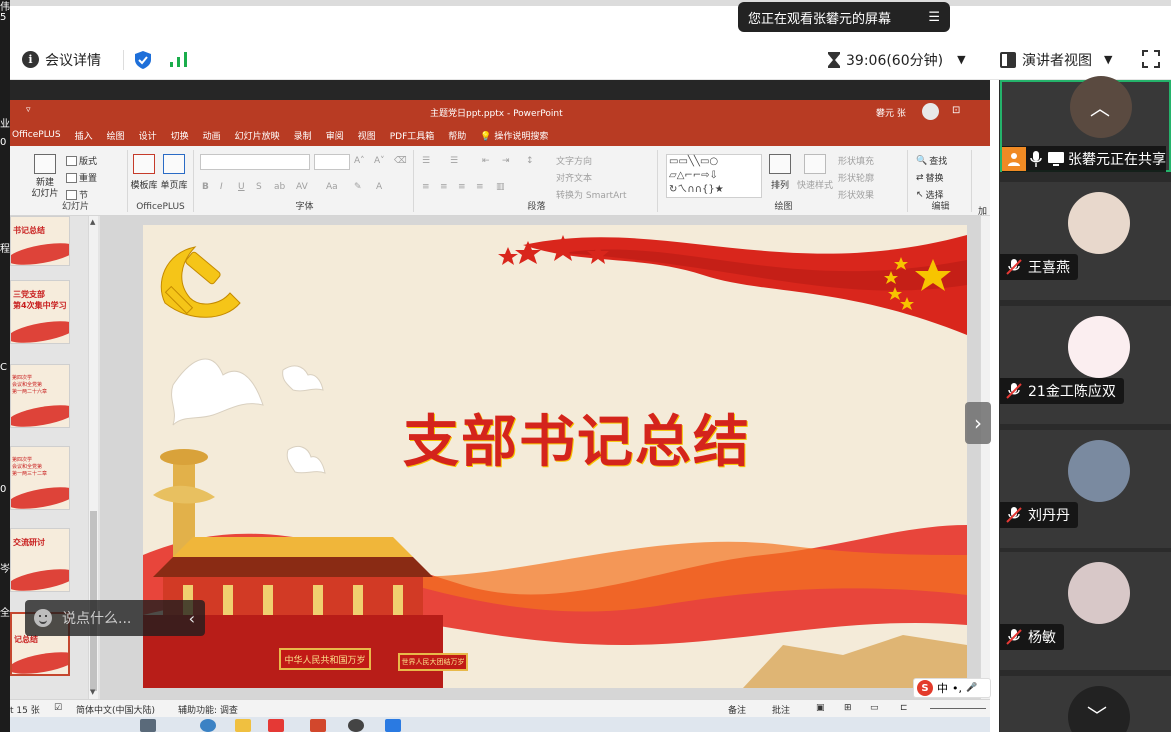 The width and height of the screenshot is (1171, 732). I want to click on ime-punct: •,, so click(957, 688).